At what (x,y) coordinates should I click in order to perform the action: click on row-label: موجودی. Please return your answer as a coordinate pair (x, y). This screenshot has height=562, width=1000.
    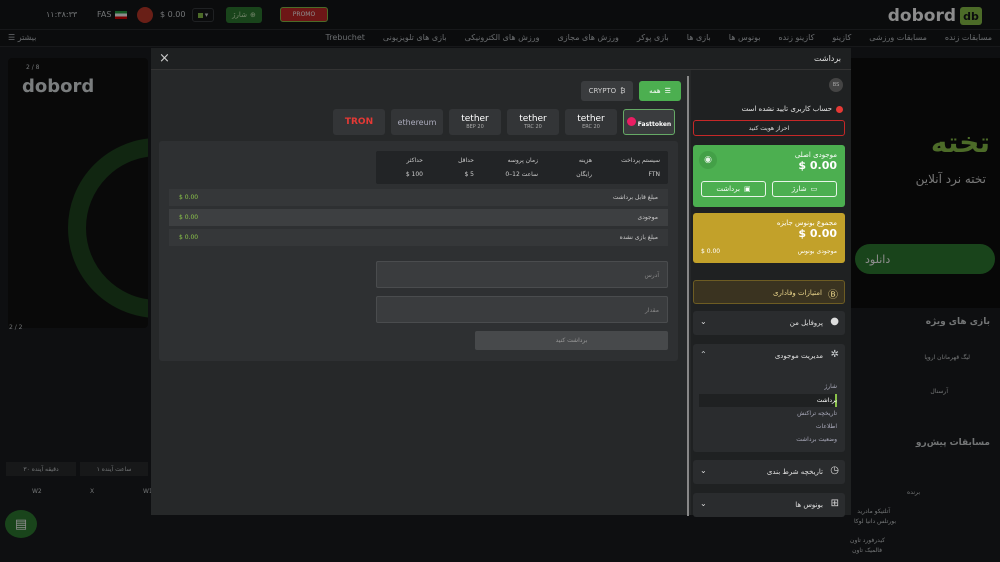
    Looking at the image, I should click on (648, 217).